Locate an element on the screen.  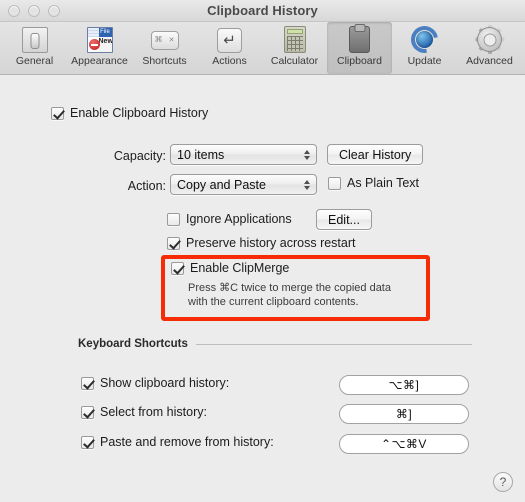
capacity-value: 10 items is located at coordinates (201, 154).